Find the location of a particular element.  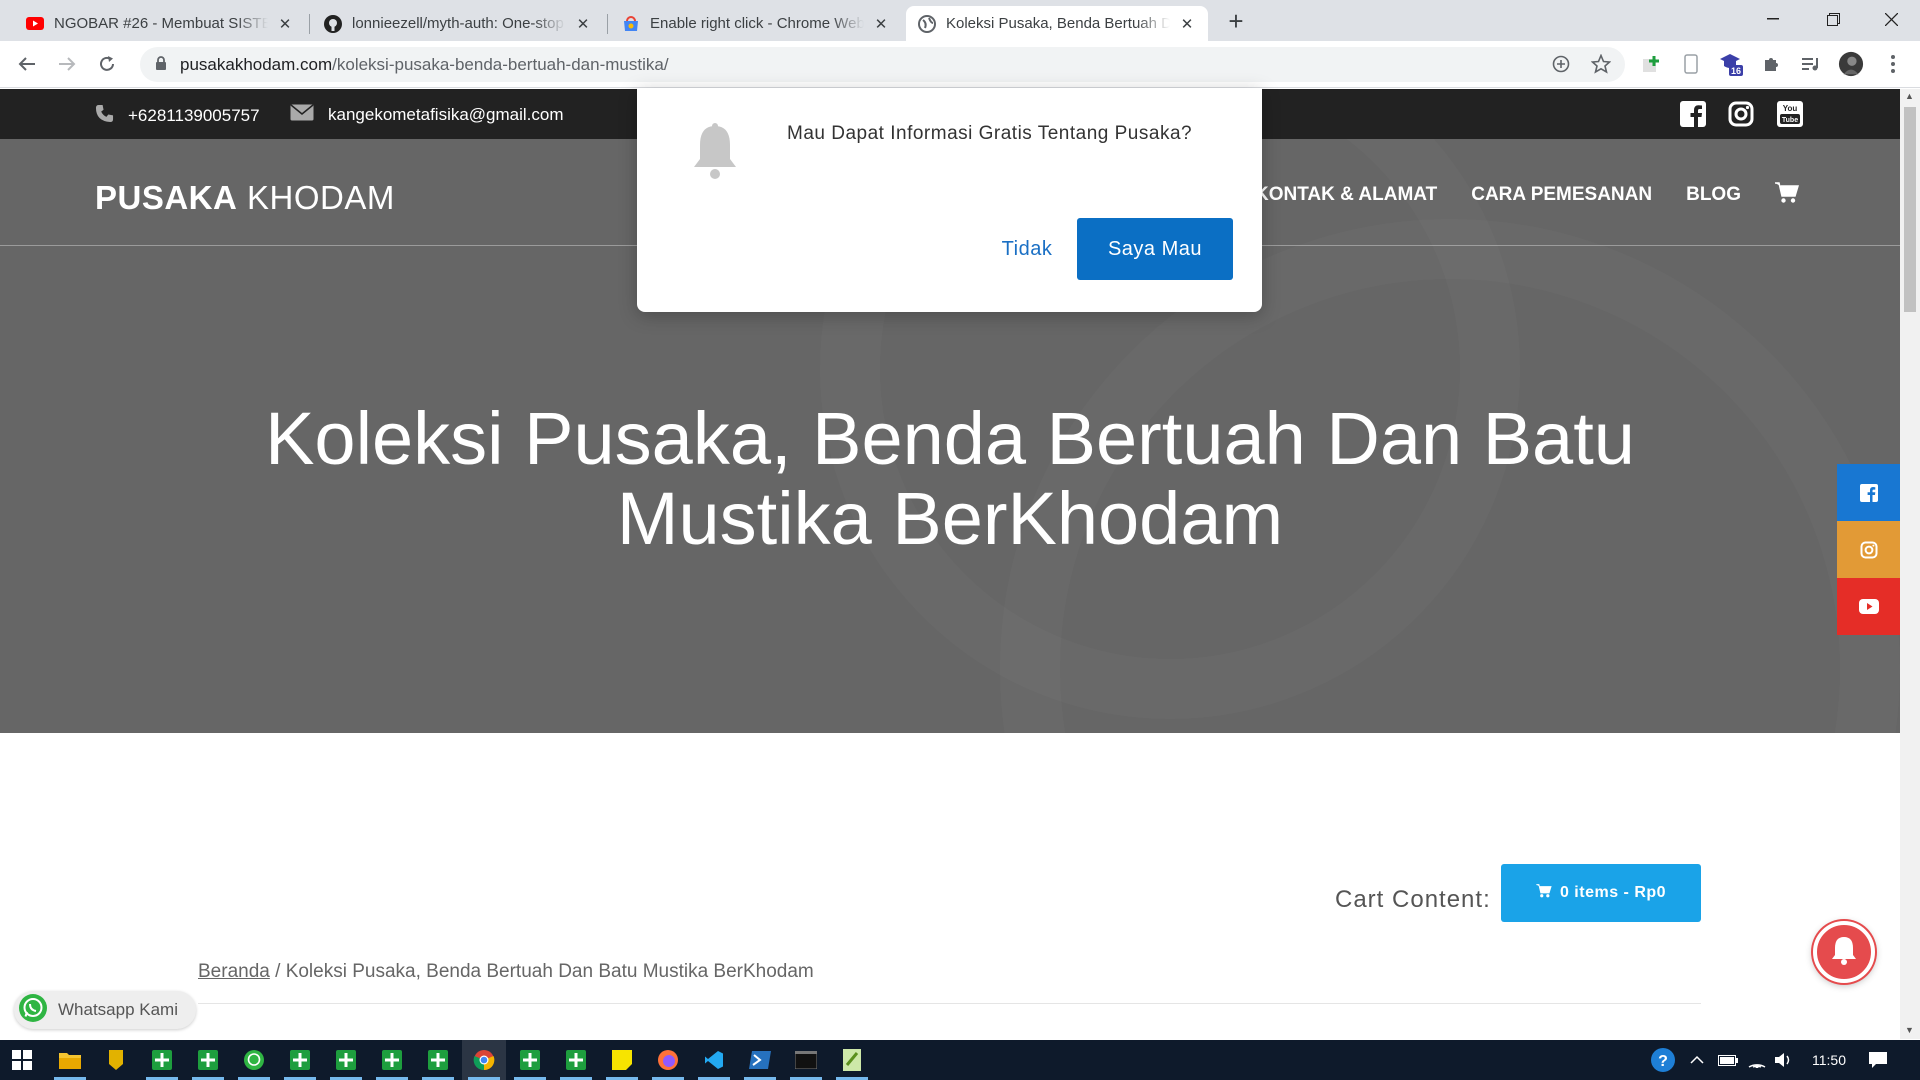

notification-bell-button is located at coordinates (1844, 952).